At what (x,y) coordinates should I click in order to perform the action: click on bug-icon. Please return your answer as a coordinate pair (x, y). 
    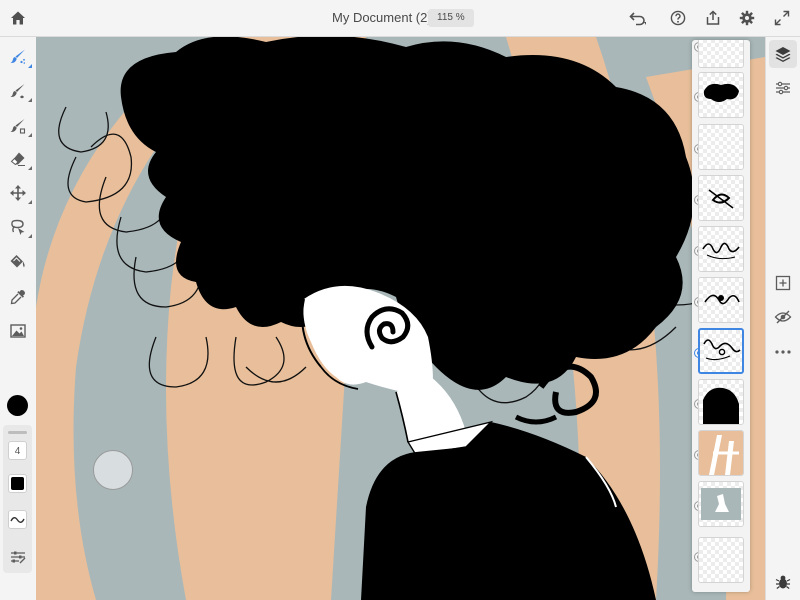
    Looking at the image, I should click on (783, 582).